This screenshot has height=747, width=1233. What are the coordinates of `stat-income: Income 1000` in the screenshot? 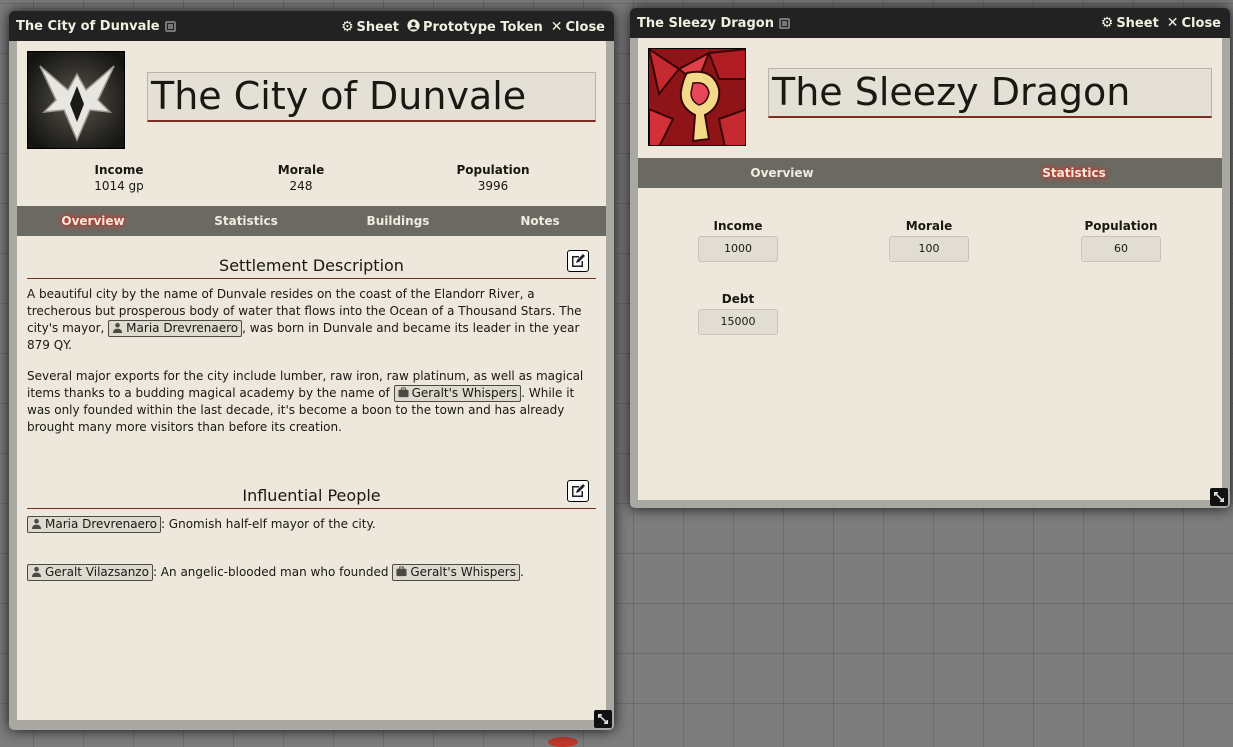 It's located at (738, 240).